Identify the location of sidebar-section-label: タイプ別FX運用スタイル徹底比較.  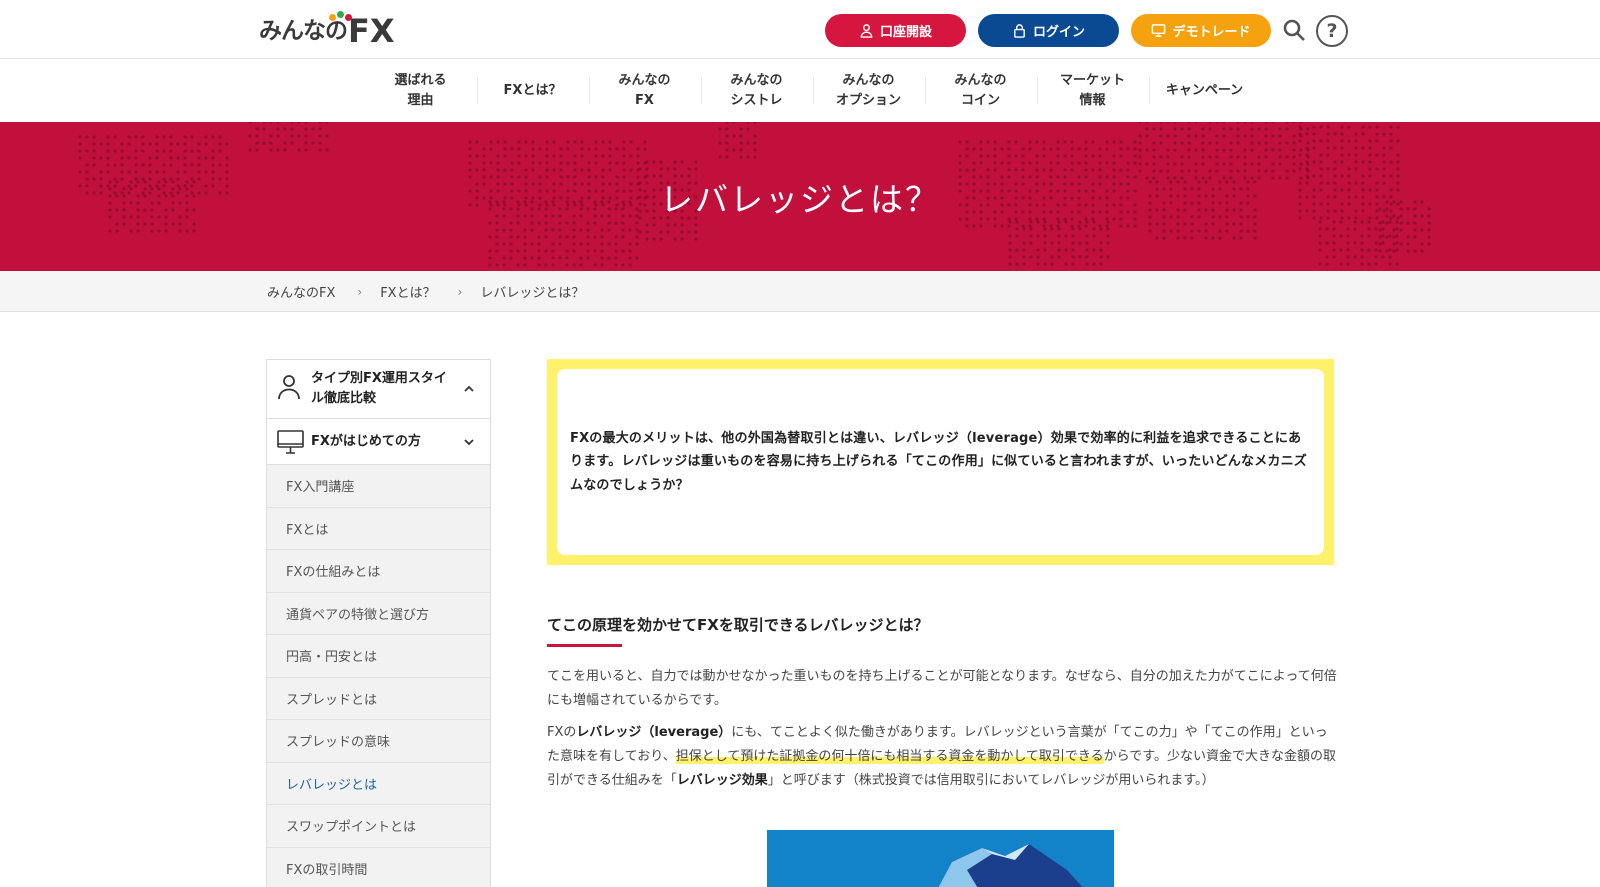
(379, 388).